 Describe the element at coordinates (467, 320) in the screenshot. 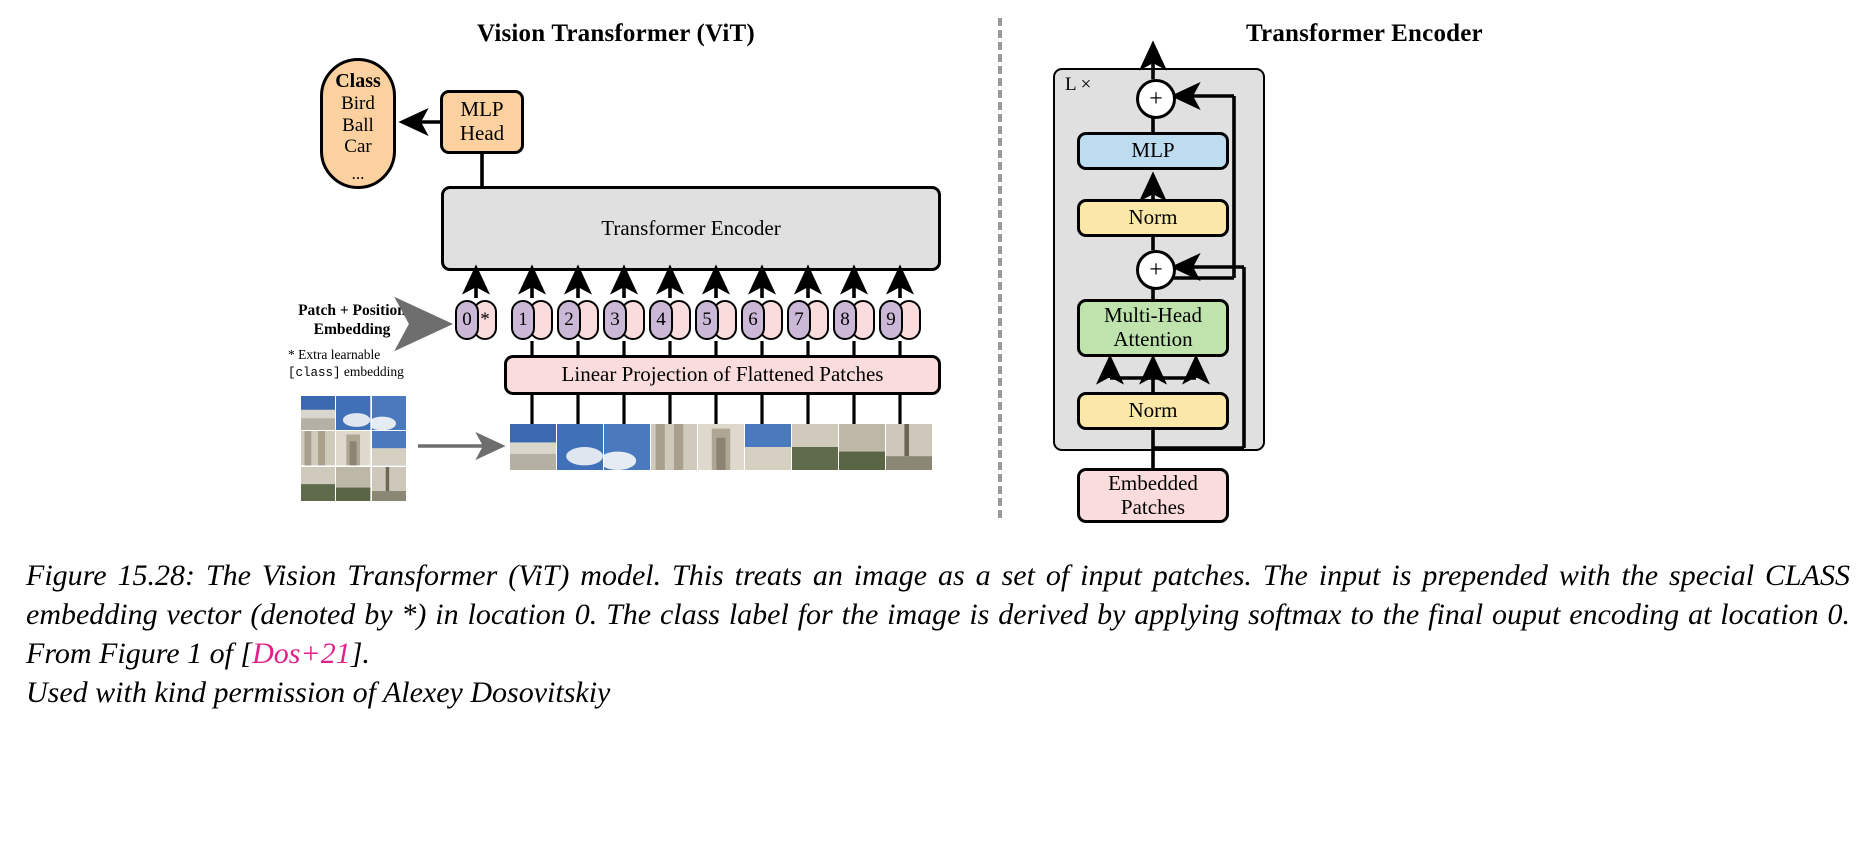

I see `token-0-position: 0` at that location.